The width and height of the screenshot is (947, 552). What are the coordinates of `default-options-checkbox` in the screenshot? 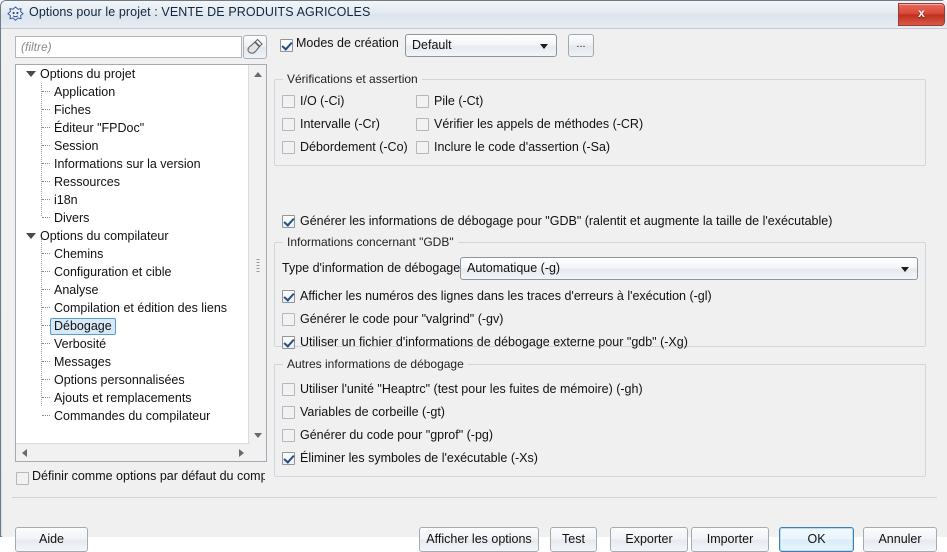 It's located at (22, 478).